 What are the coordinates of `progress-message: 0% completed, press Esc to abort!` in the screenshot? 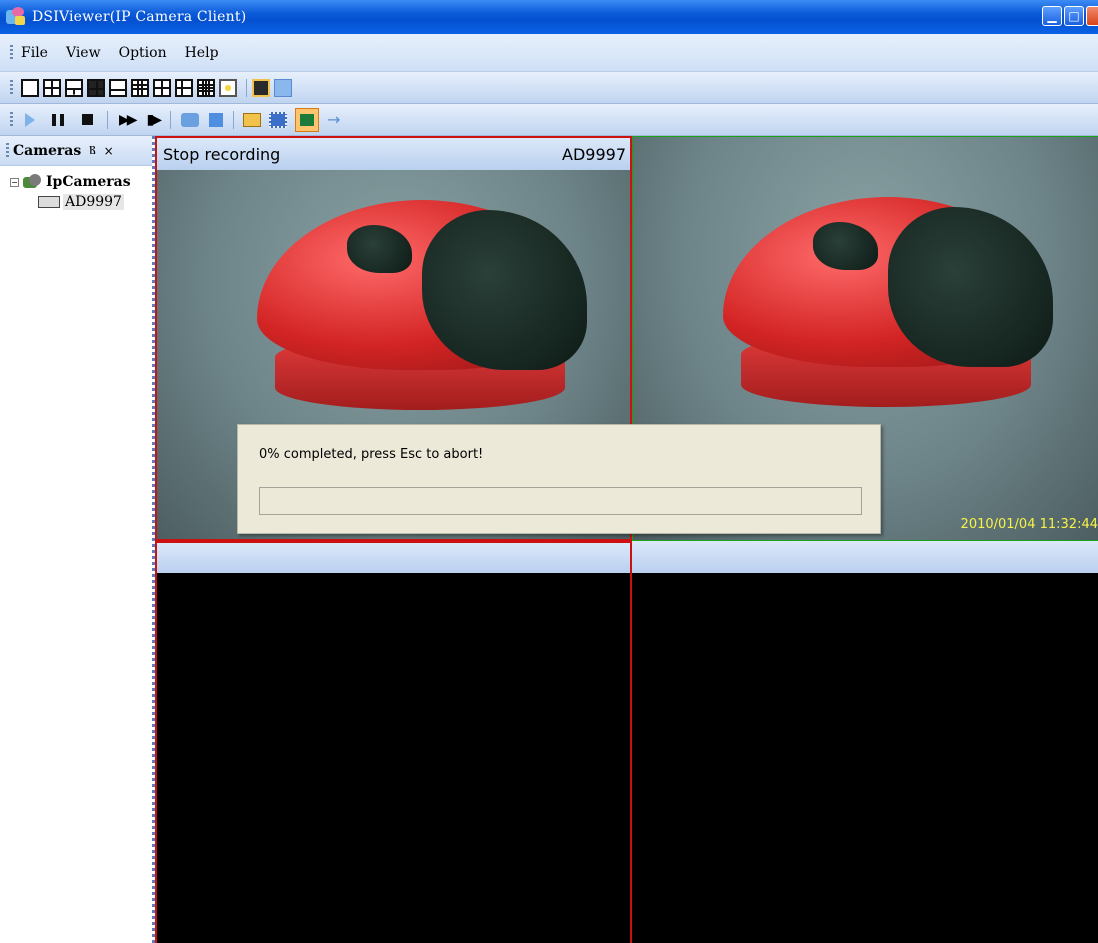 It's located at (371, 454).